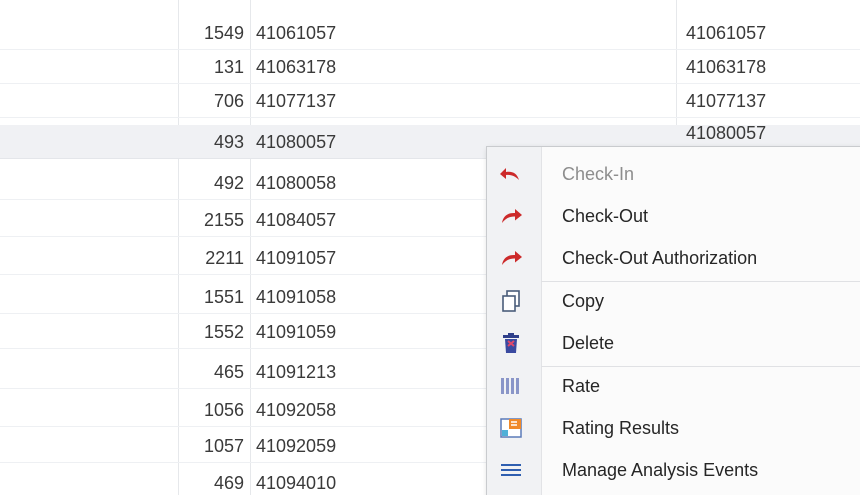 This screenshot has height=495, width=860. Describe the element at coordinates (673, 174) in the screenshot. I see `menu-item-check-in: Check-In` at that location.